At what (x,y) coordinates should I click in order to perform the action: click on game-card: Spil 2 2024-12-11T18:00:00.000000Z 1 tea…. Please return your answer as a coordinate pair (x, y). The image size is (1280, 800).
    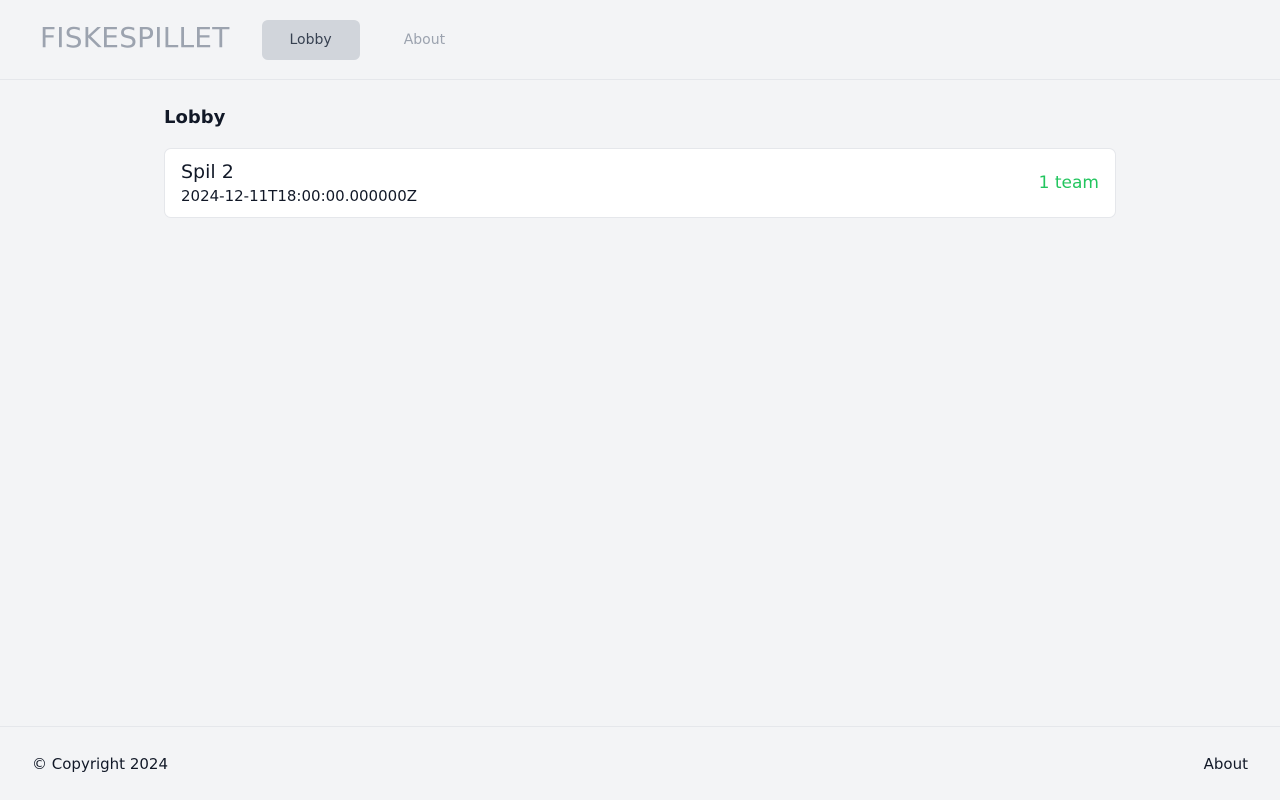
    Looking at the image, I should click on (640, 183).